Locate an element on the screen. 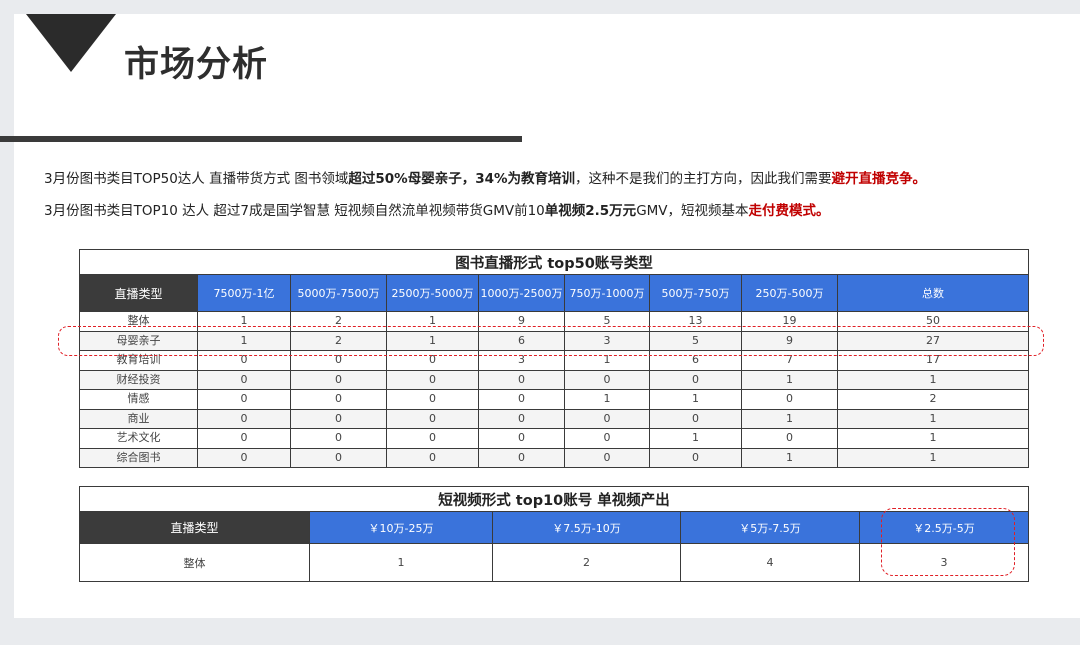 This screenshot has width=1080, height=645. p2-red-highlight: 走付费模式。 is located at coordinates (789, 211).